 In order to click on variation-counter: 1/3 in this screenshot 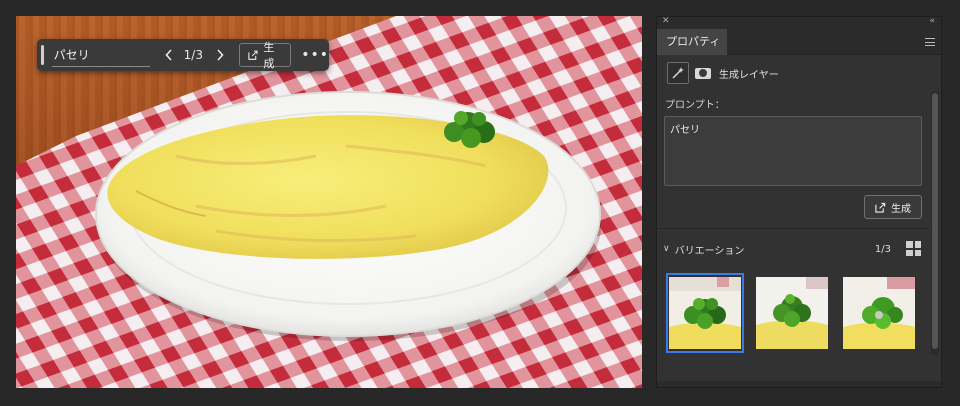, I will do `click(193, 55)`.